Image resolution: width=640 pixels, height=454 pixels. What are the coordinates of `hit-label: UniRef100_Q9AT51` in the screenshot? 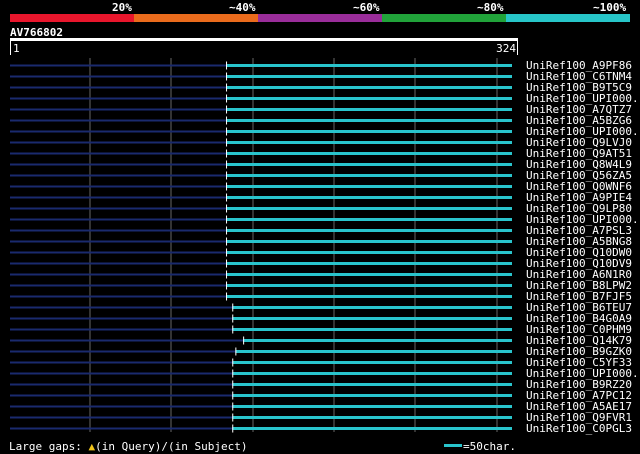 It's located at (579, 153).